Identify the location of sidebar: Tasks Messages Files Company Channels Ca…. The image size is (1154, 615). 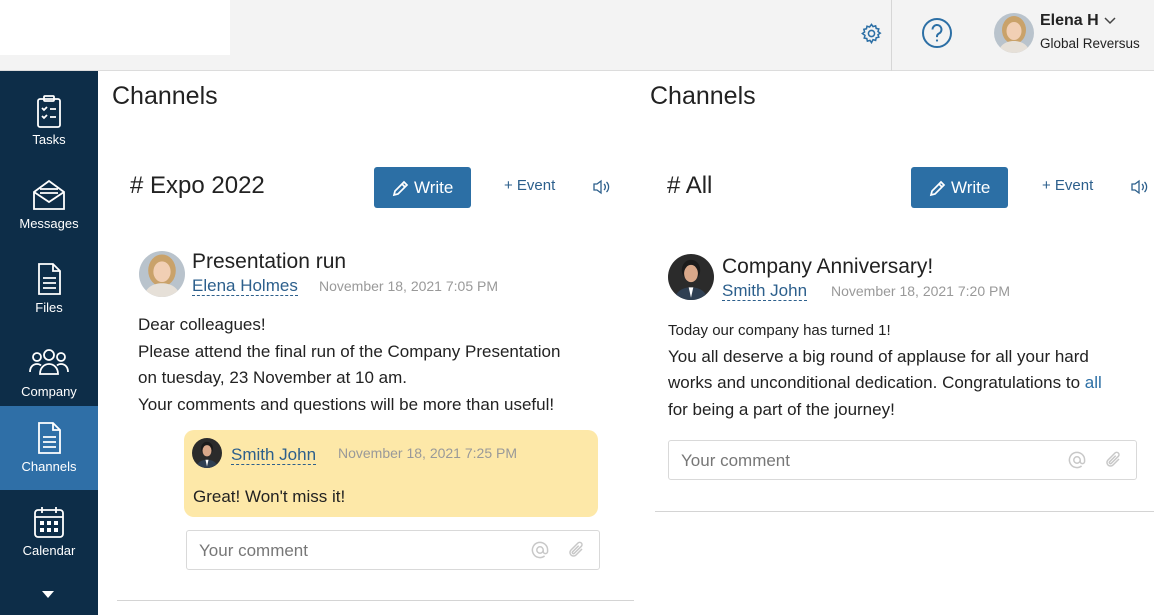
(49, 343).